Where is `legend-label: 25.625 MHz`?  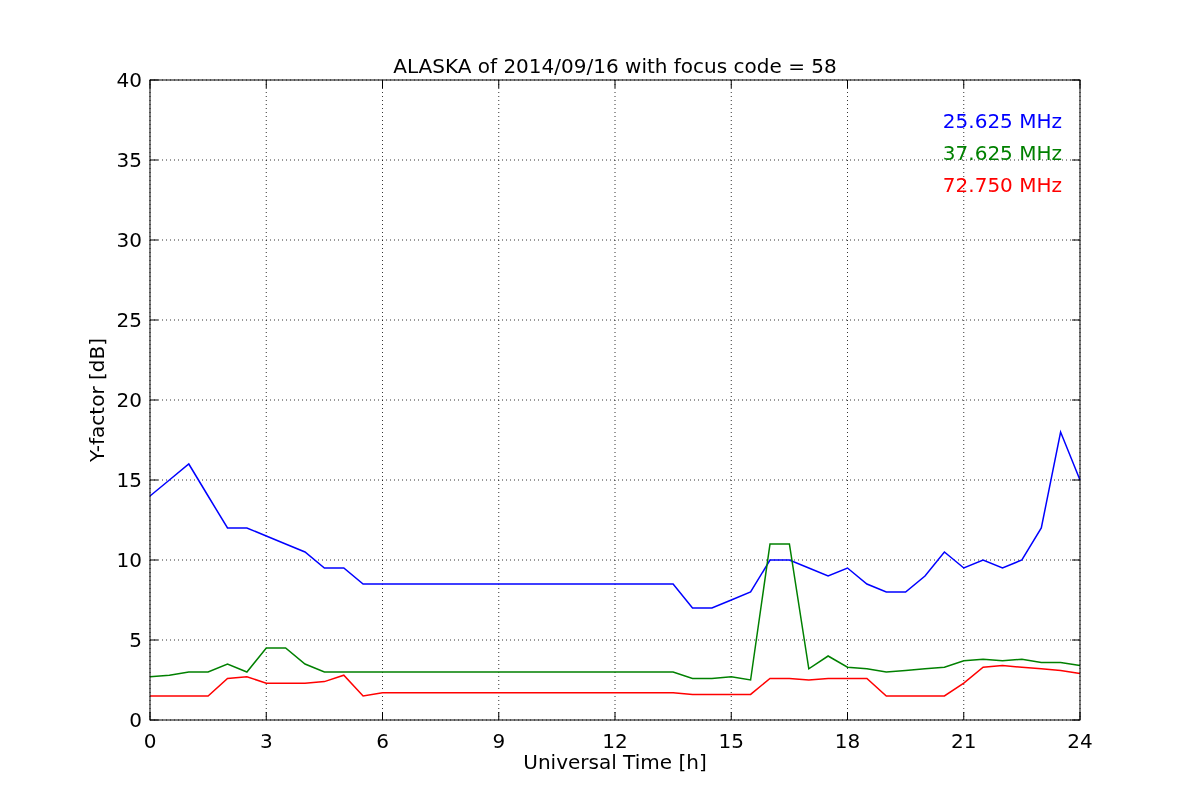
legend-label: 25.625 MHz is located at coordinates (1002, 121).